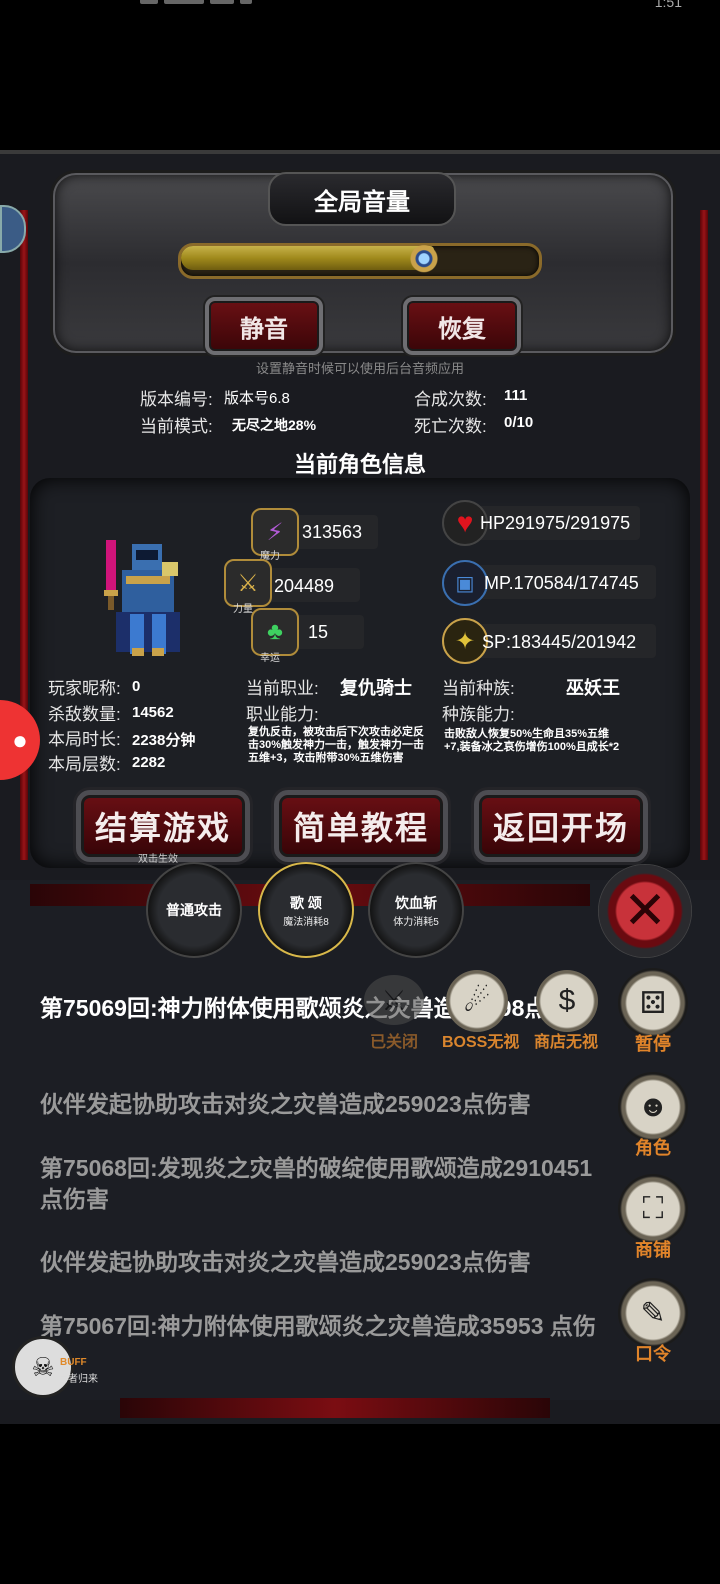 The image size is (720, 1584). What do you see at coordinates (153, 712) in the screenshot?
I see `kills-value: 14562` at bounding box center [153, 712].